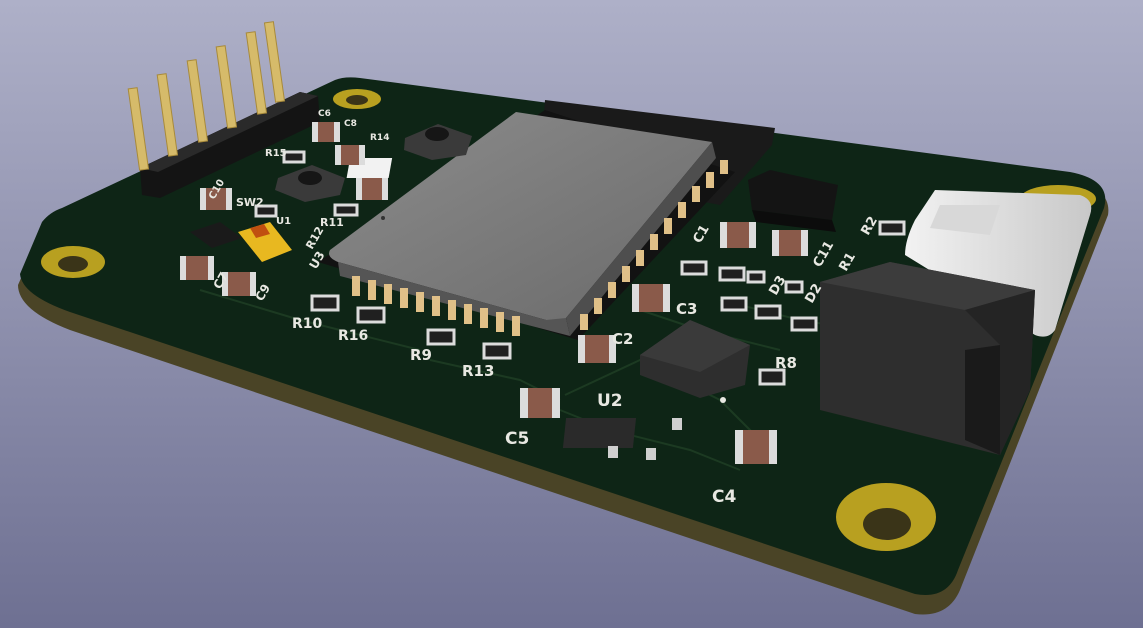  Describe the element at coordinates (622, 339) in the screenshot. I see `label-c2: C2` at that location.